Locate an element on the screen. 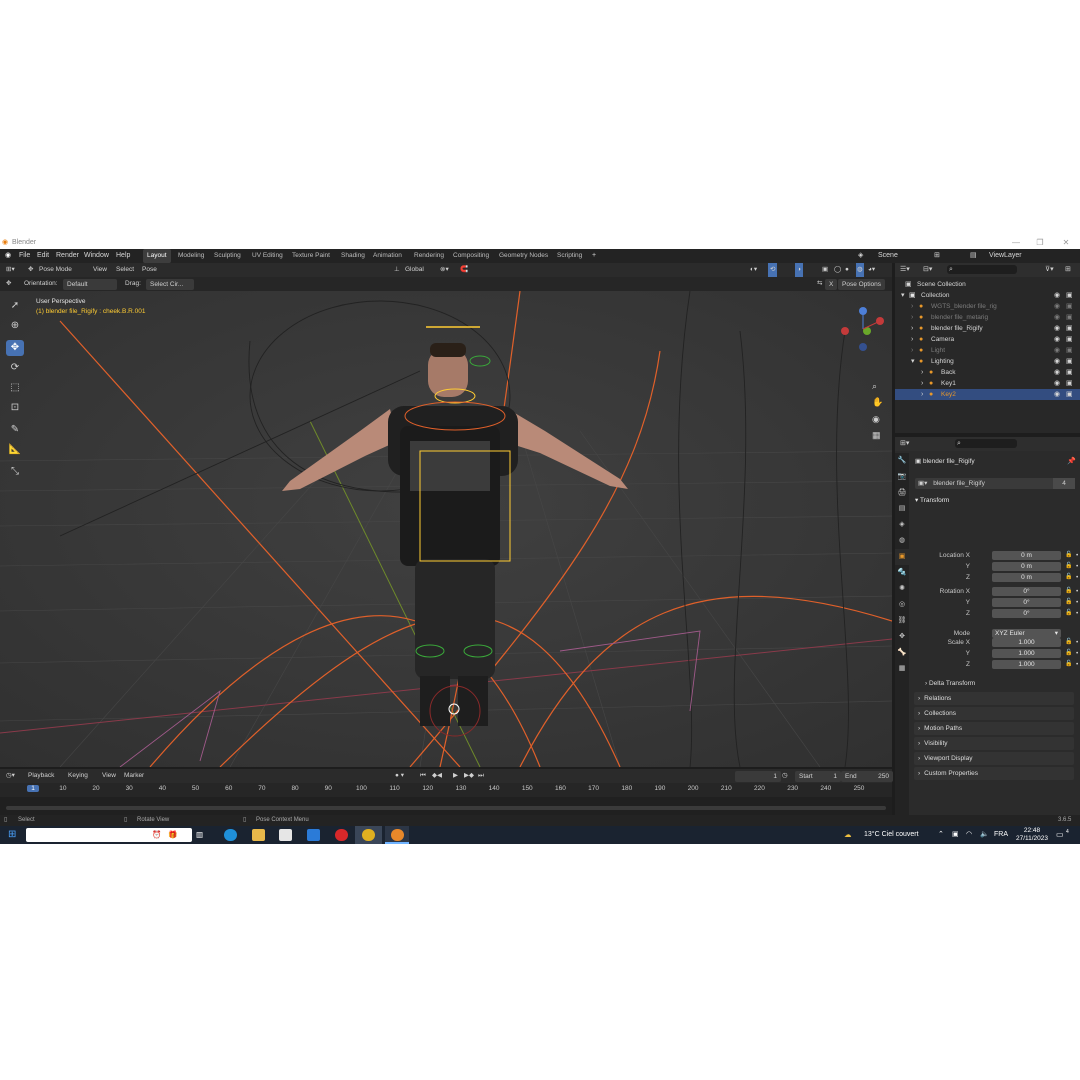 The width and height of the screenshot is (1080, 1080). tab-geometry-nodes: Geometry Nodes is located at coordinates (523, 256).